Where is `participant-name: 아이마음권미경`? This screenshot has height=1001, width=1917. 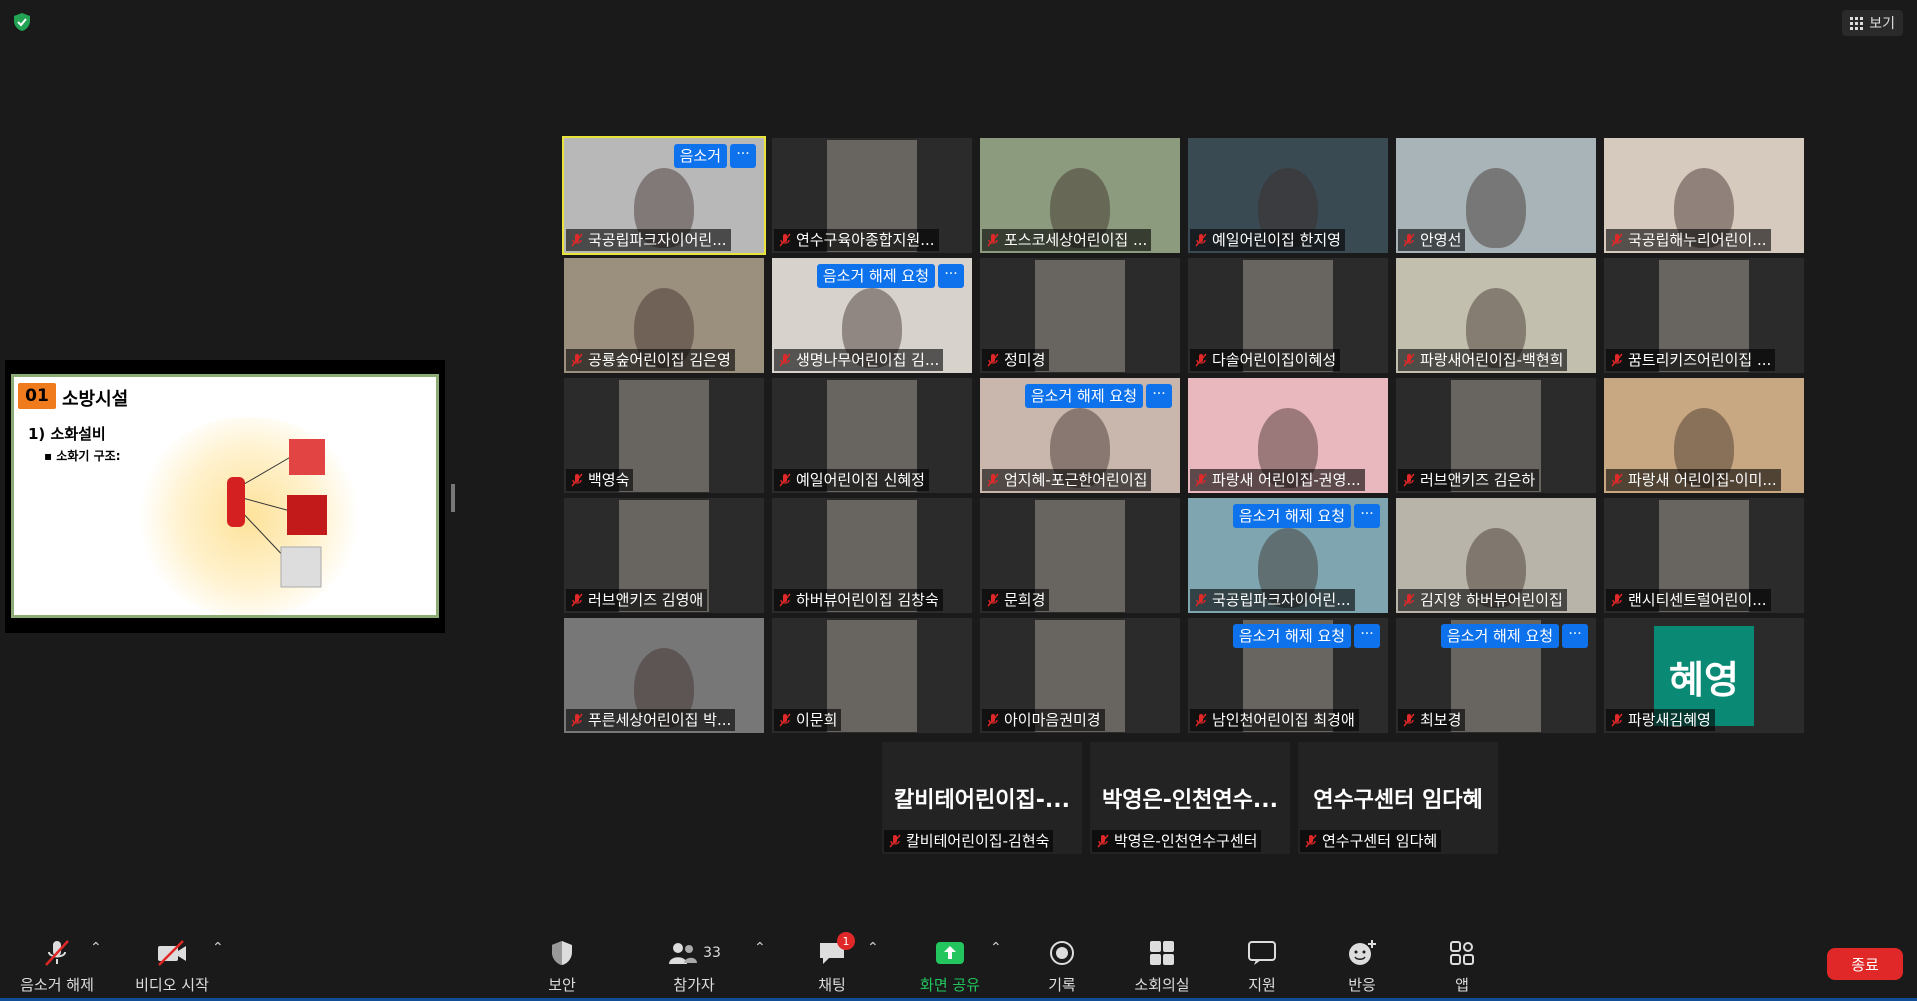
participant-name: 아이마음권미경 is located at coordinates (1052, 720).